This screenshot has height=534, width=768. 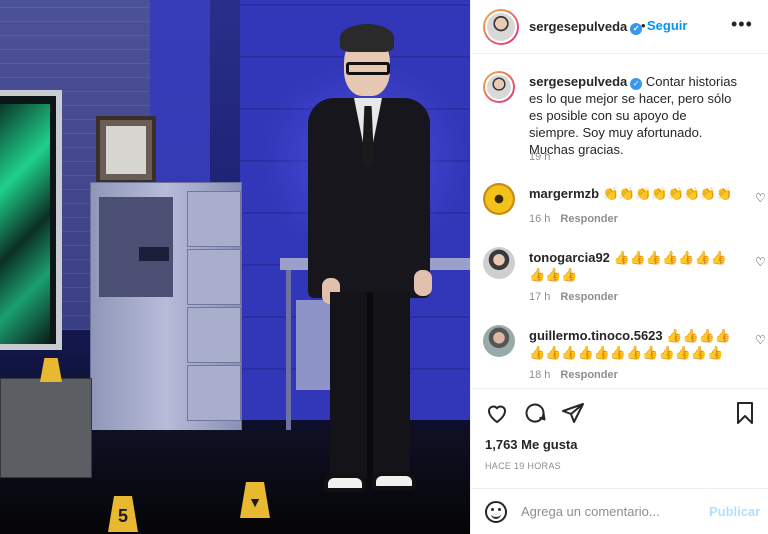 I want to click on picture, so click(x=126, y=150).